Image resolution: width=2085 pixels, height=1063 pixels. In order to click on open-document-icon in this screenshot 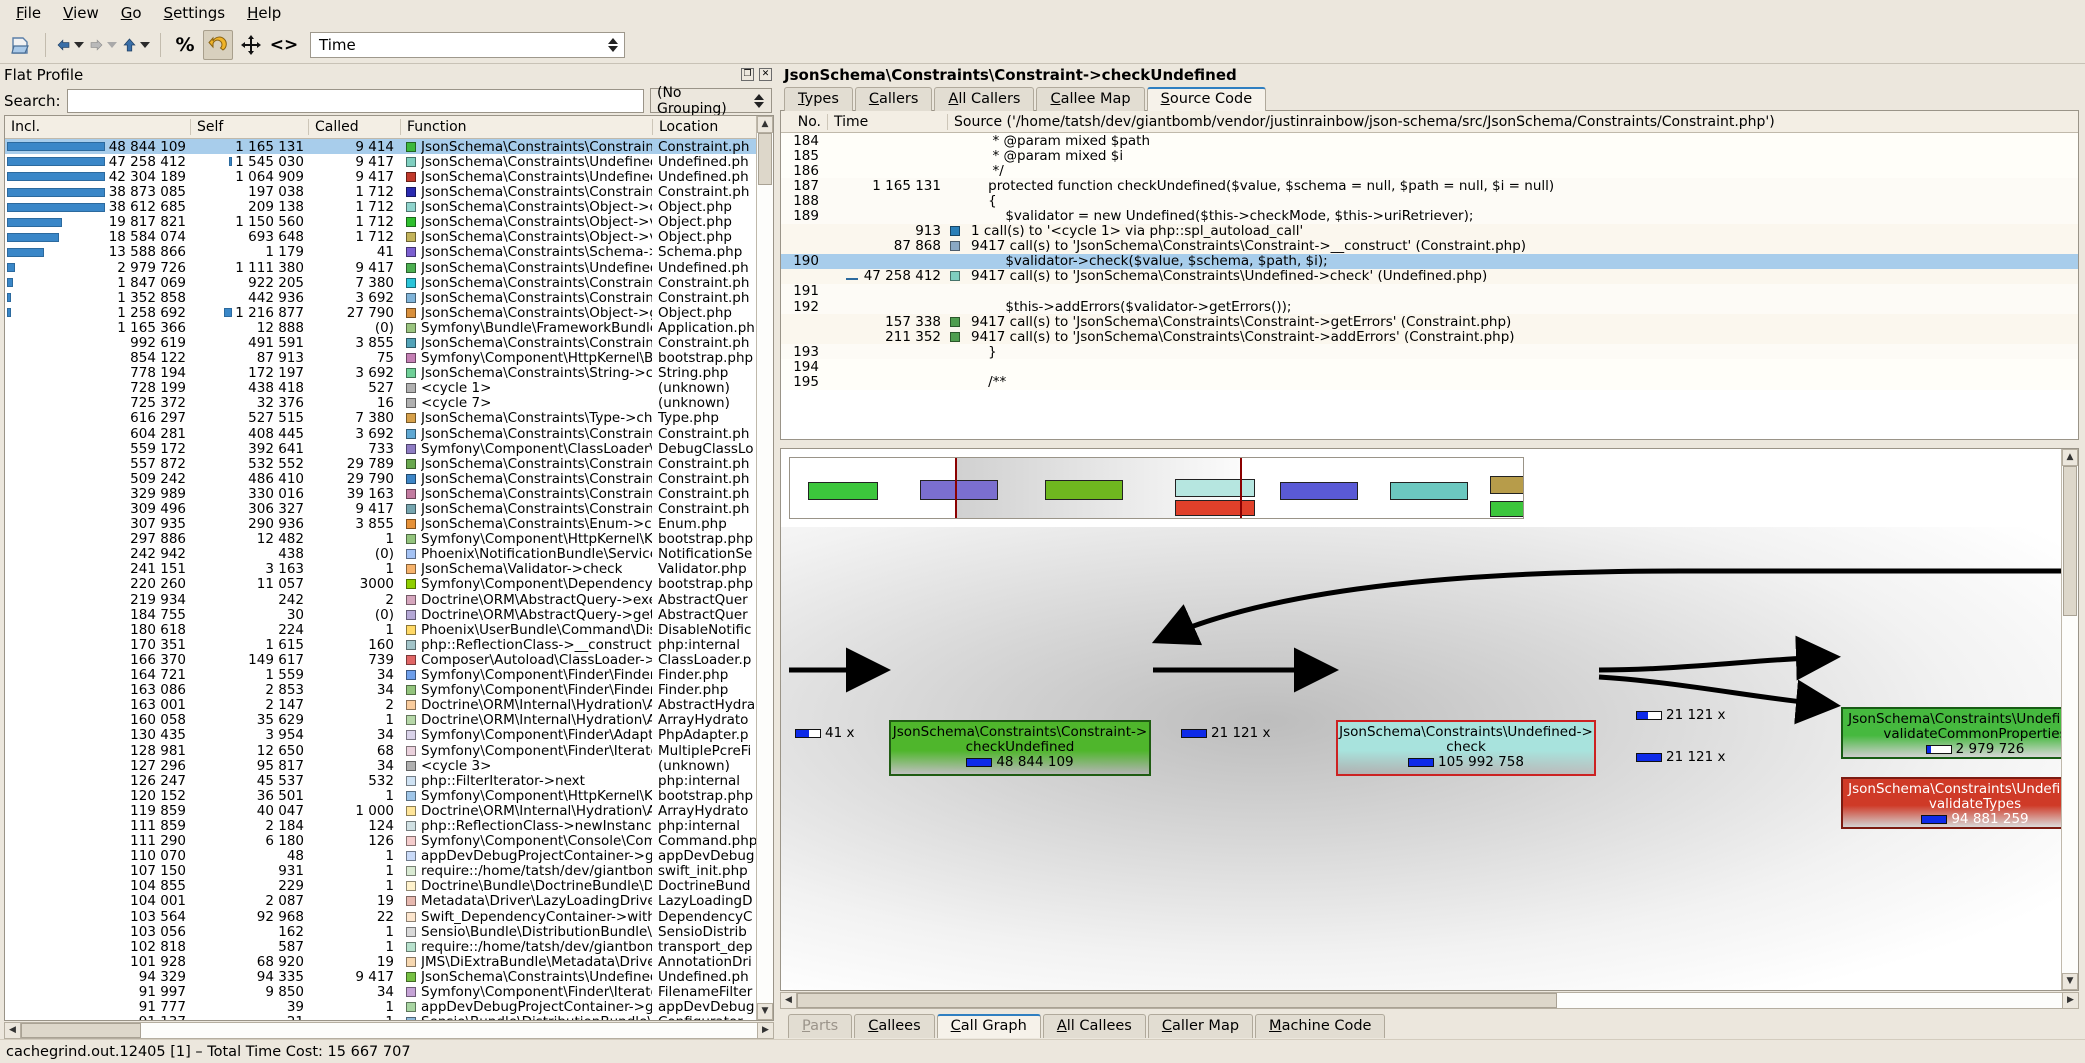, I will do `click(21, 45)`.